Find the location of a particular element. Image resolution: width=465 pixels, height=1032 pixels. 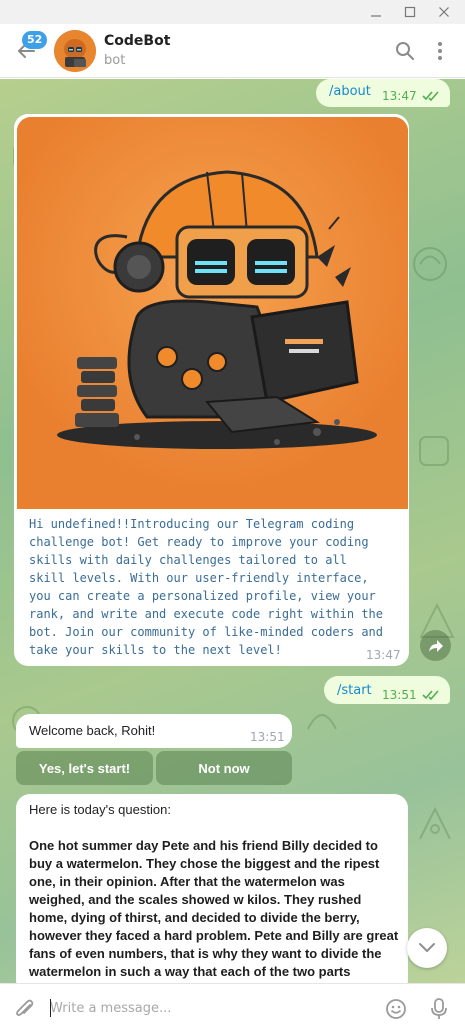

microphone-icon is located at coordinates (439, 1008).